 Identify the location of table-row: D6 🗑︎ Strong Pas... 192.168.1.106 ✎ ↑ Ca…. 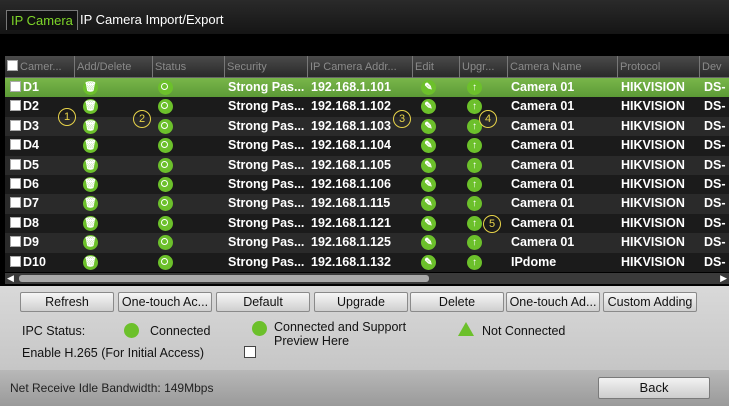
(367, 185).